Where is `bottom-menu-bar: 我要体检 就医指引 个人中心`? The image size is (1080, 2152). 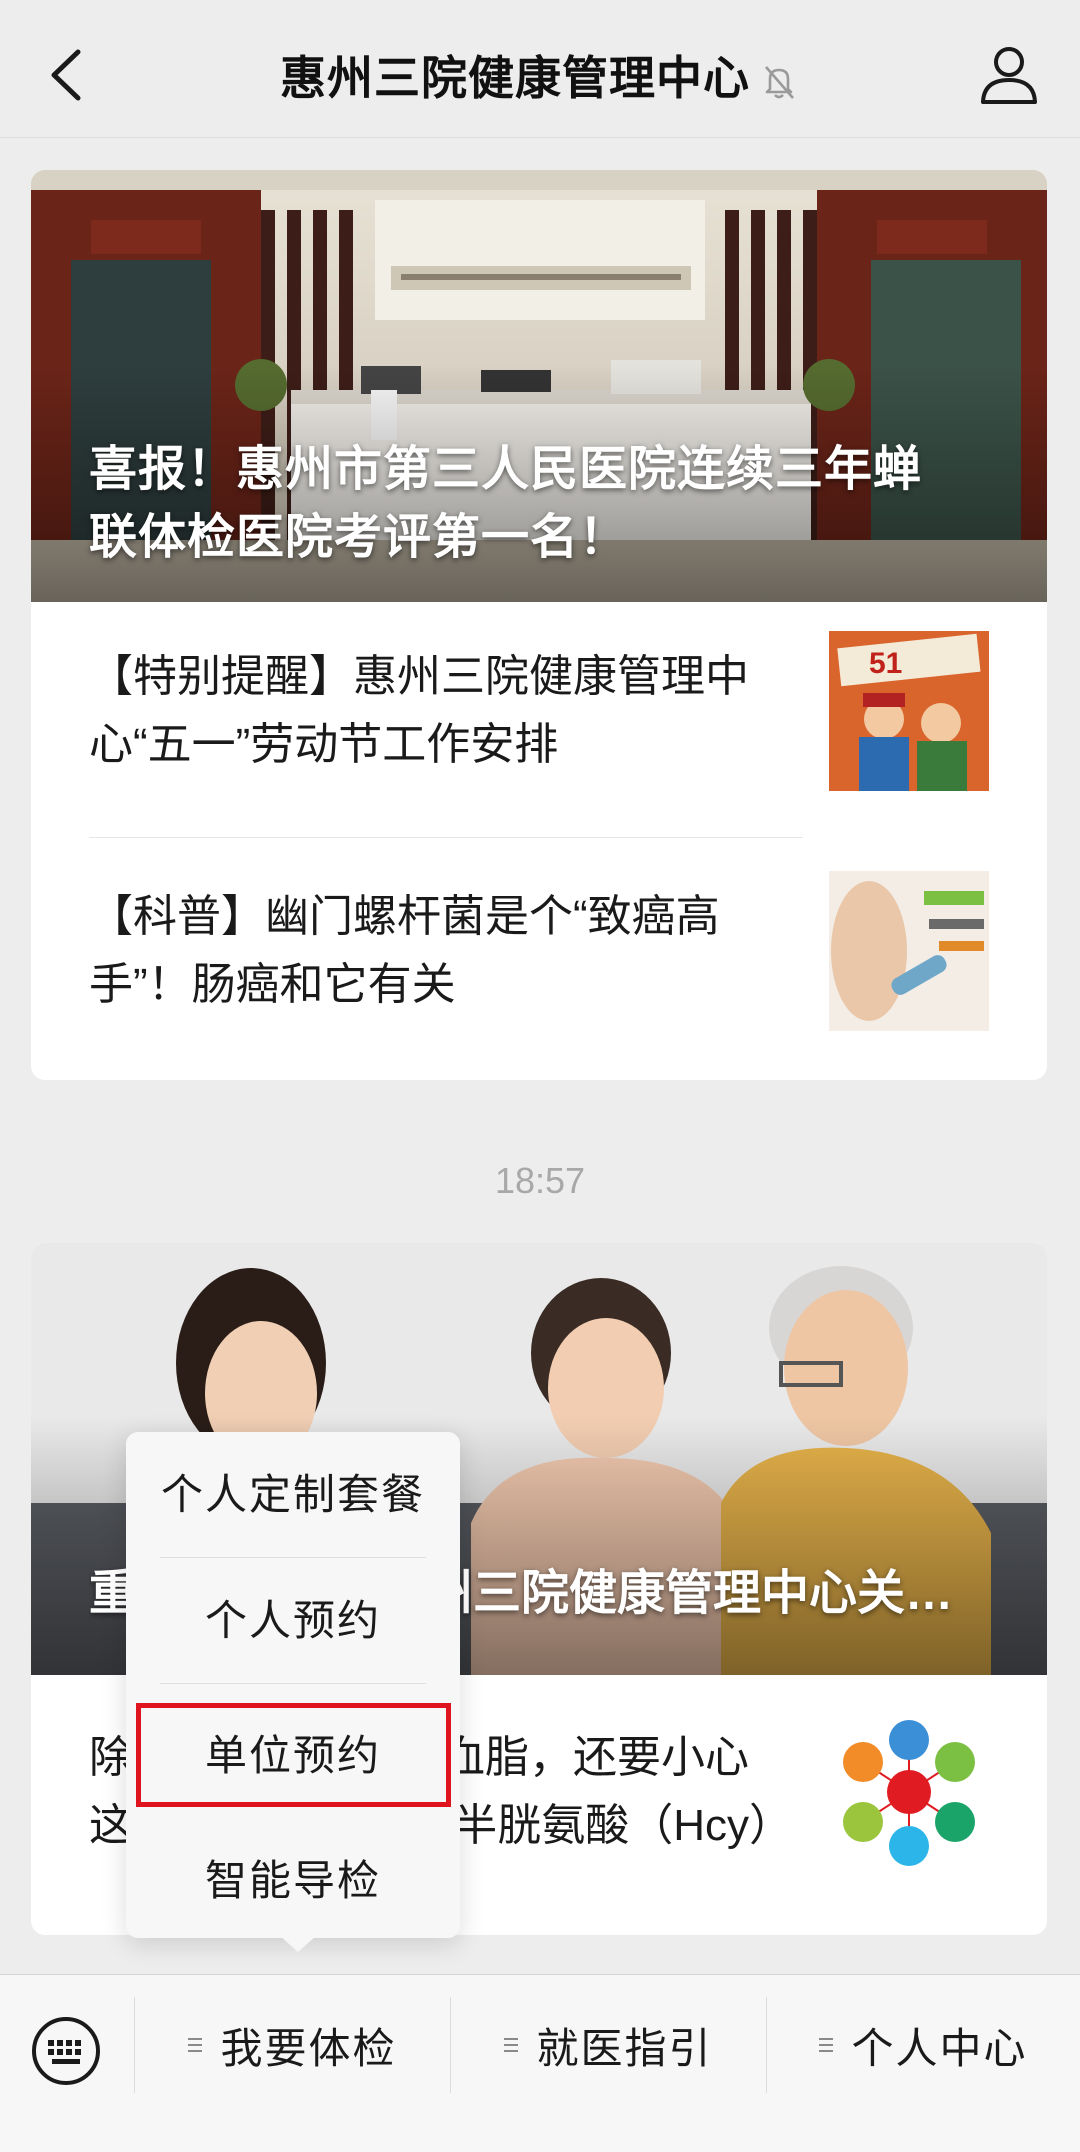 bottom-menu-bar: 我要体检 就医指引 个人中心 is located at coordinates (540, 2063).